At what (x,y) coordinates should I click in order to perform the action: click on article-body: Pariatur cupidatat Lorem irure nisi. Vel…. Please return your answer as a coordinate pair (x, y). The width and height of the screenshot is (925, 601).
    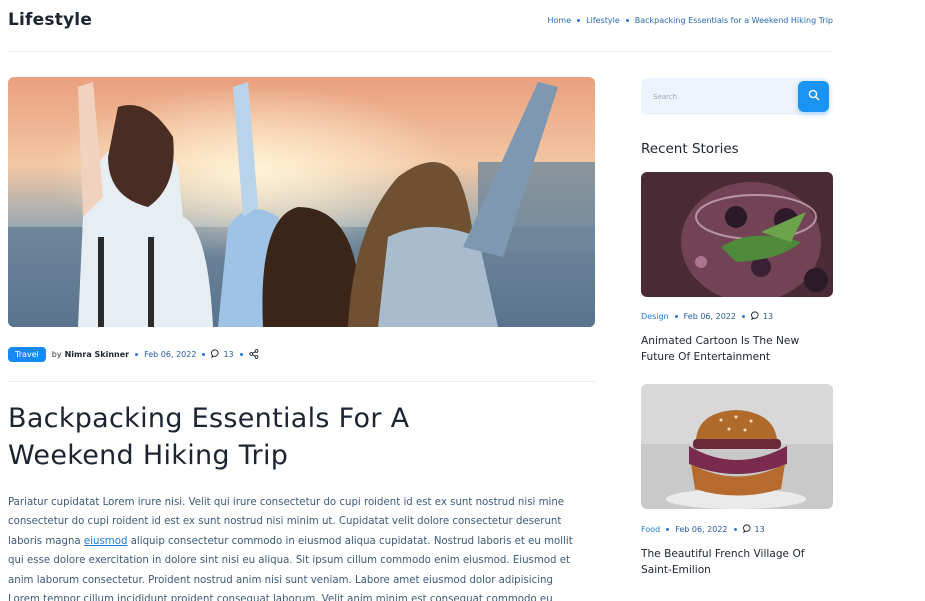
    Looking at the image, I should click on (290, 547).